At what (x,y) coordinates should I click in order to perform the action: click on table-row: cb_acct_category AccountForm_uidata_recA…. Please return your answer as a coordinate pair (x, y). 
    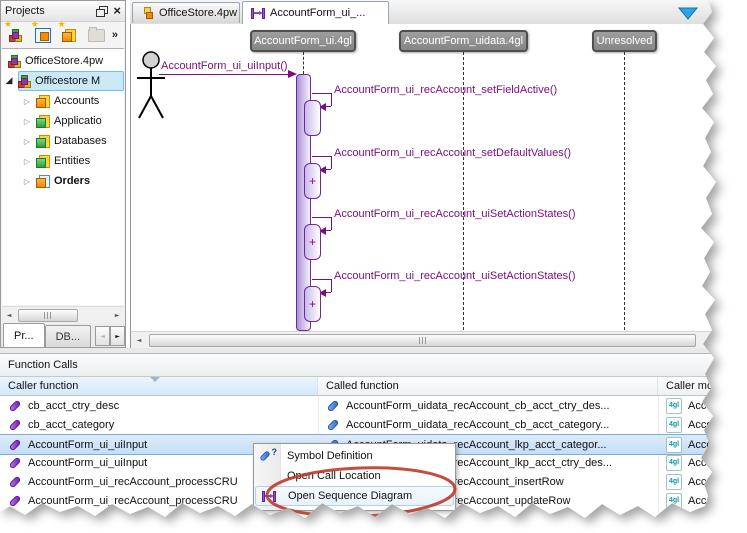
    Looking at the image, I should click on (358, 424).